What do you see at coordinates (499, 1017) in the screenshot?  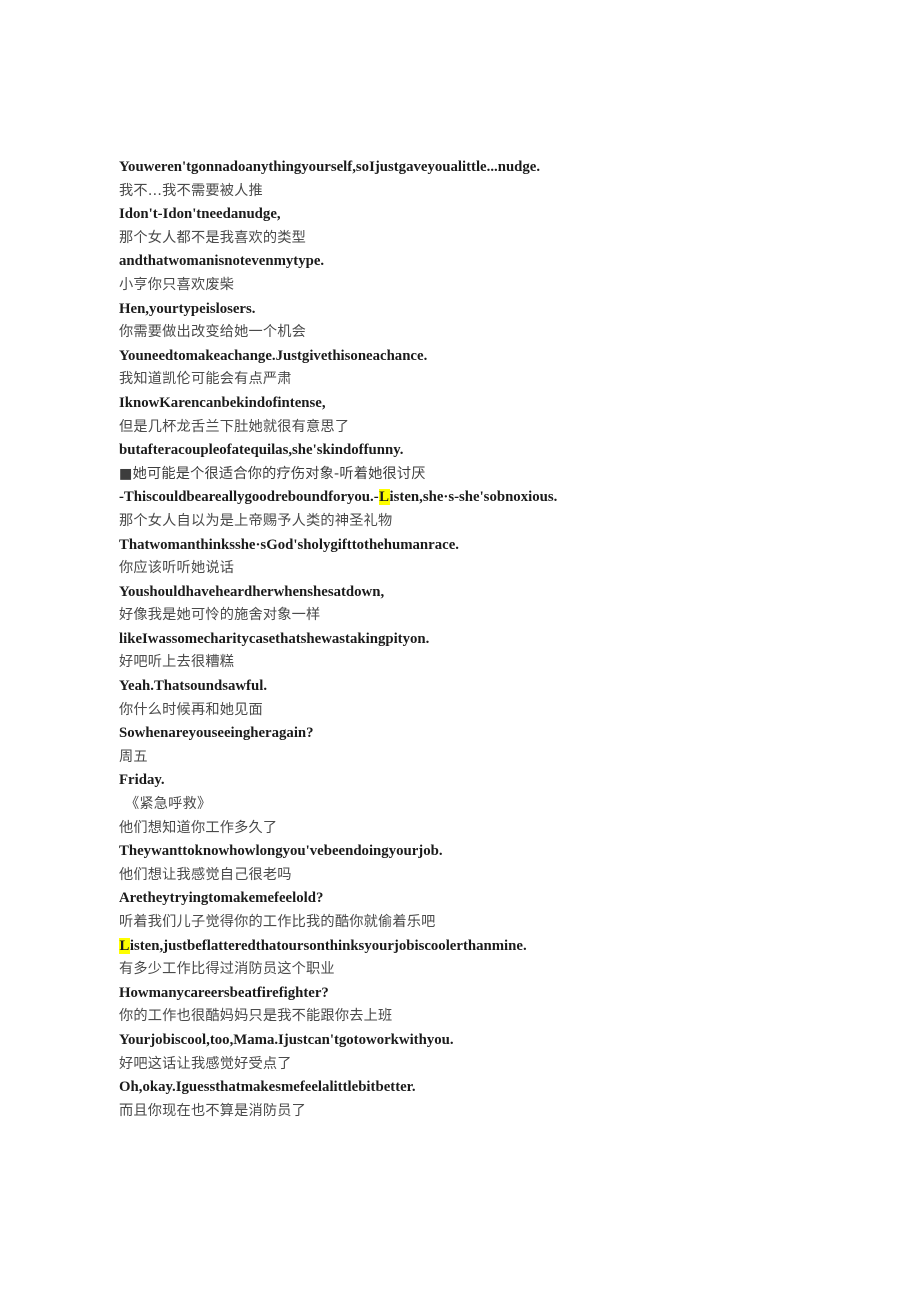 I see `transcript-line-chinese: 你的工作也很酷妈妈只是我不能跟你去上班` at bounding box center [499, 1017].